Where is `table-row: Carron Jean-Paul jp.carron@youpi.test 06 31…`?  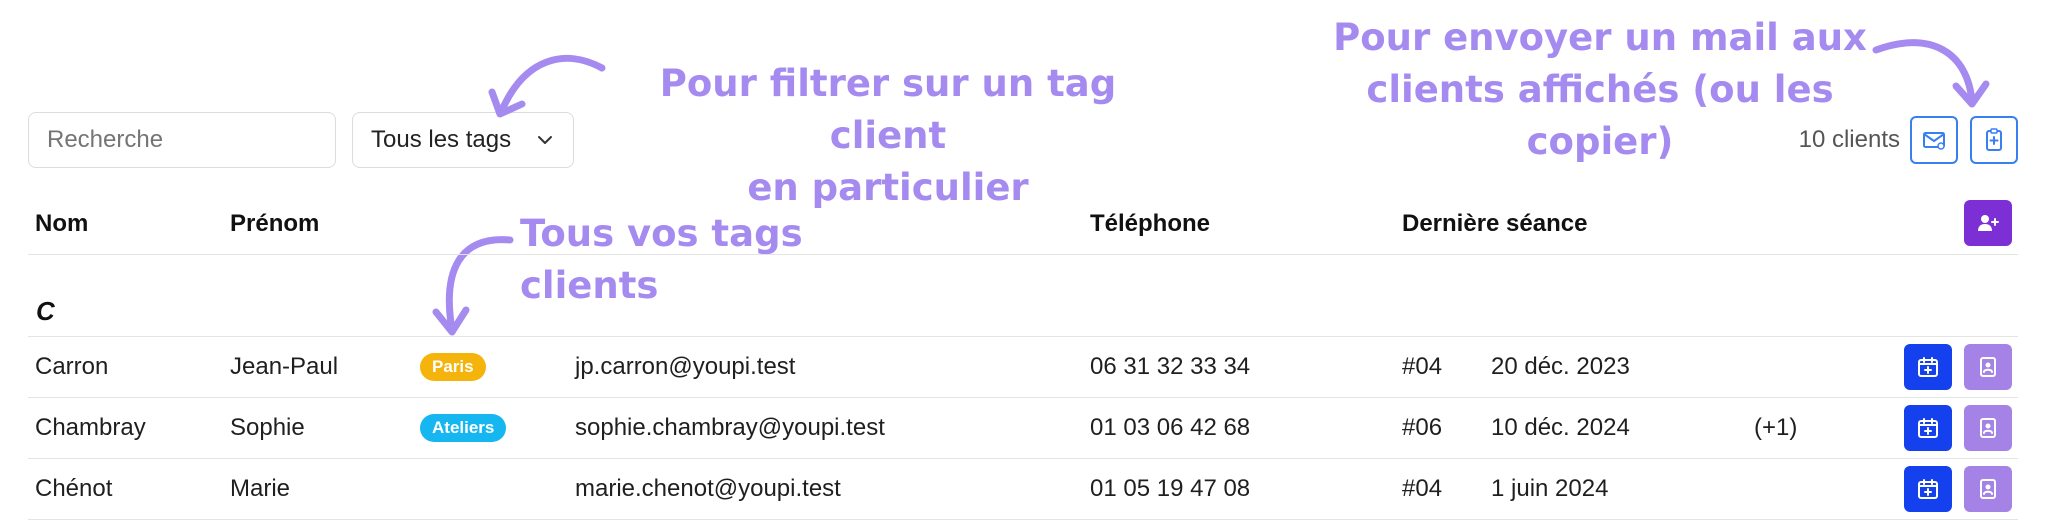
table-row: Carron Jean-Paul jp.carron@youpi.test 06 31… is located at coordinates (1024, 367).